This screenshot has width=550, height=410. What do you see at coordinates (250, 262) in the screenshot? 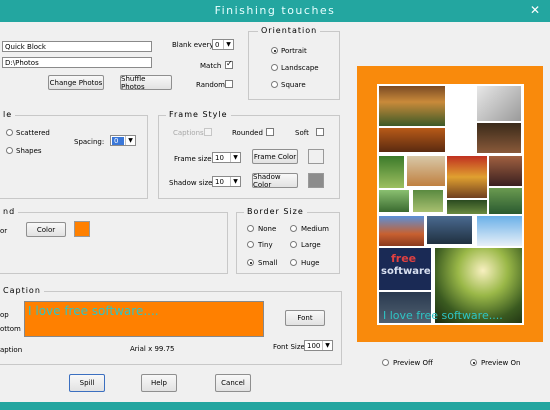
I see `border-small-radio` at bounding box center [250, 262].